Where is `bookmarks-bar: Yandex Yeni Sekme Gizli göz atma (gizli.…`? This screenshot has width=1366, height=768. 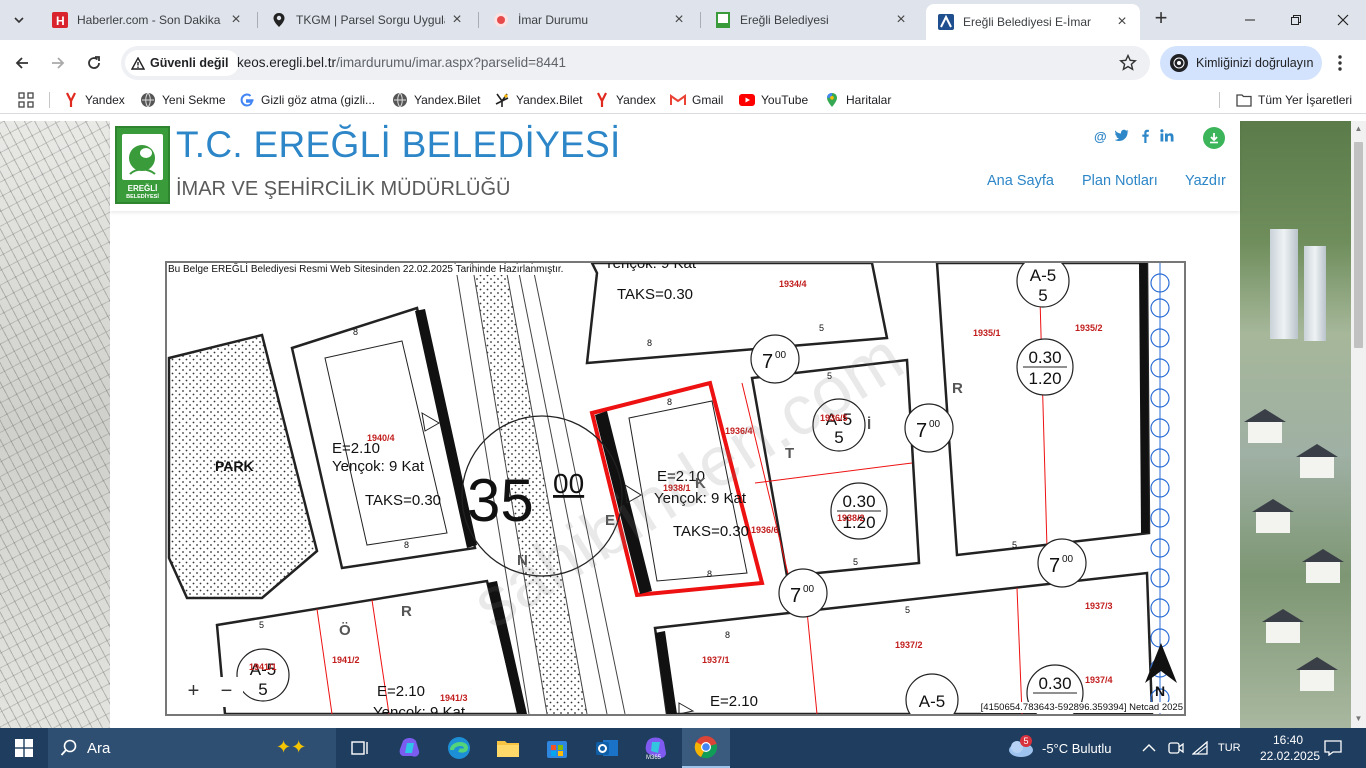
bookmarks-bar: Yandex Yeni Sekme Gizli göz atma (gizli.… is located at coordinates (683, 100).